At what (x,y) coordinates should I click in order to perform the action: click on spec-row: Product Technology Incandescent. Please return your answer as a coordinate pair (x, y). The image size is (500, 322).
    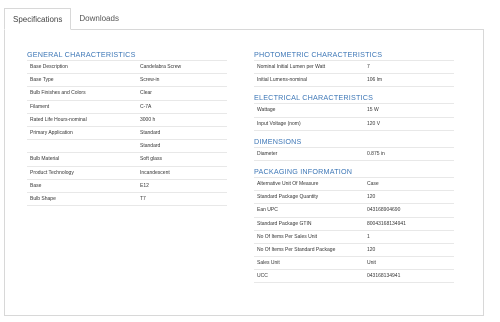
    Looking at the image, I should click on (127, 173).